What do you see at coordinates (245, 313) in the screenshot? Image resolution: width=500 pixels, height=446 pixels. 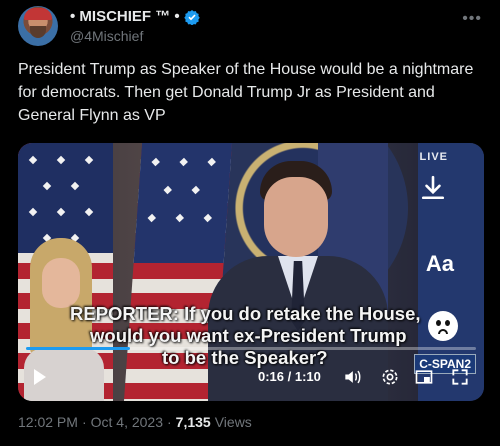 I see `caption-line-1: REPORTER: If you do retake the House,` at bounding box center [245, 313].